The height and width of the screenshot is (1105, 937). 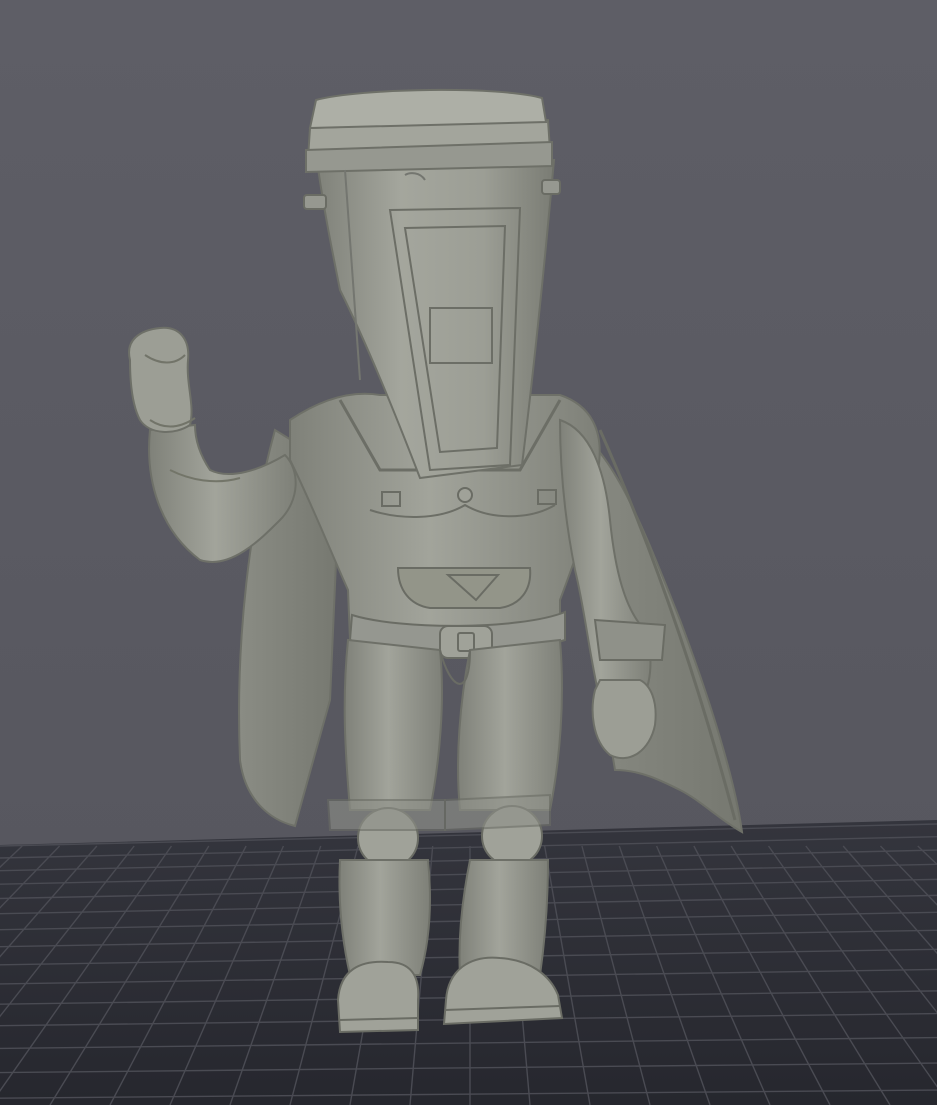 What do you see at coordinates (630, 639) in the screenshot?
I see `wrist-cuff` at bounding box center [630, 639].